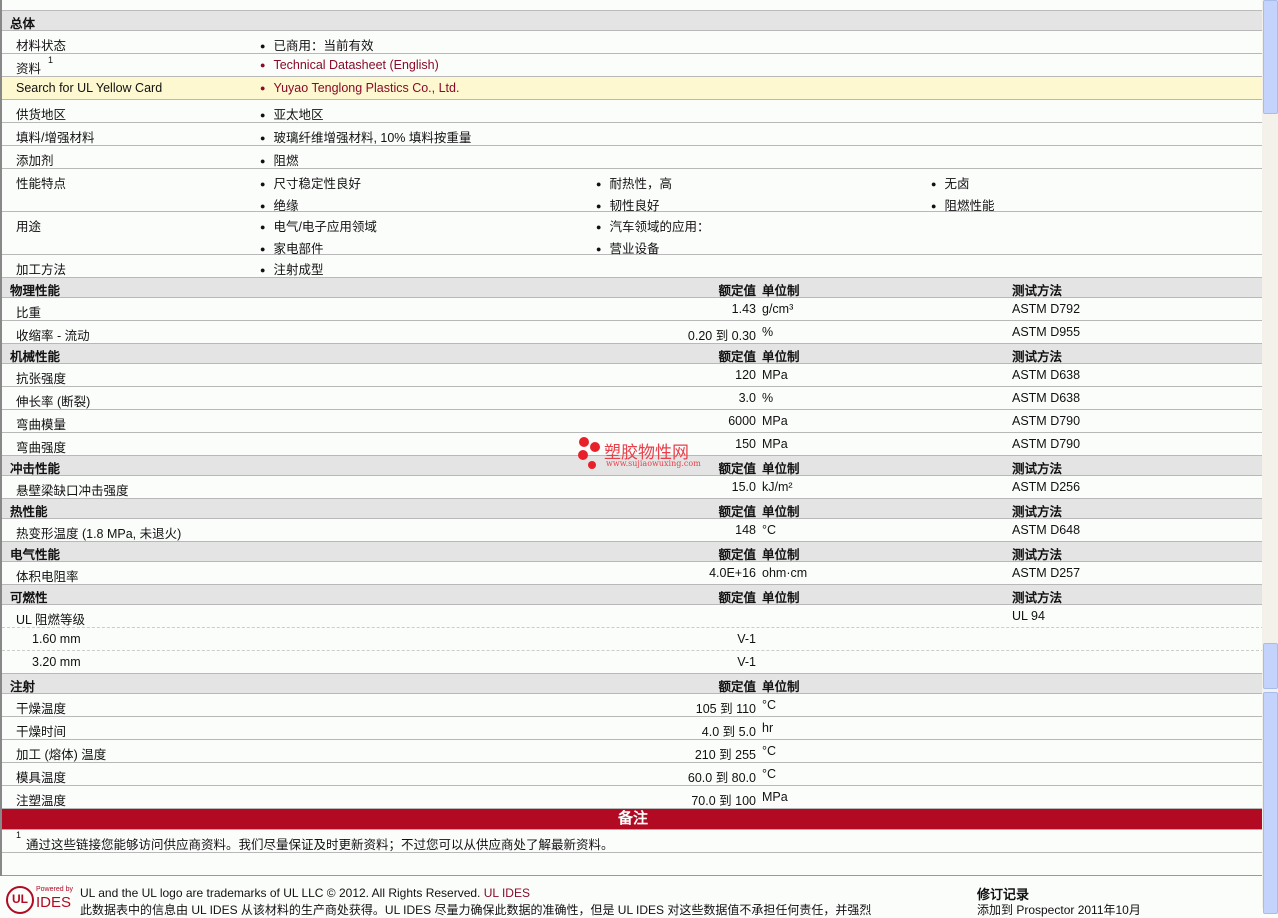 This screenshot has height=918, width=1278. Describe the element at coordinates (29, 69) in the screenshot. I see `row-label: 资料` at that location.